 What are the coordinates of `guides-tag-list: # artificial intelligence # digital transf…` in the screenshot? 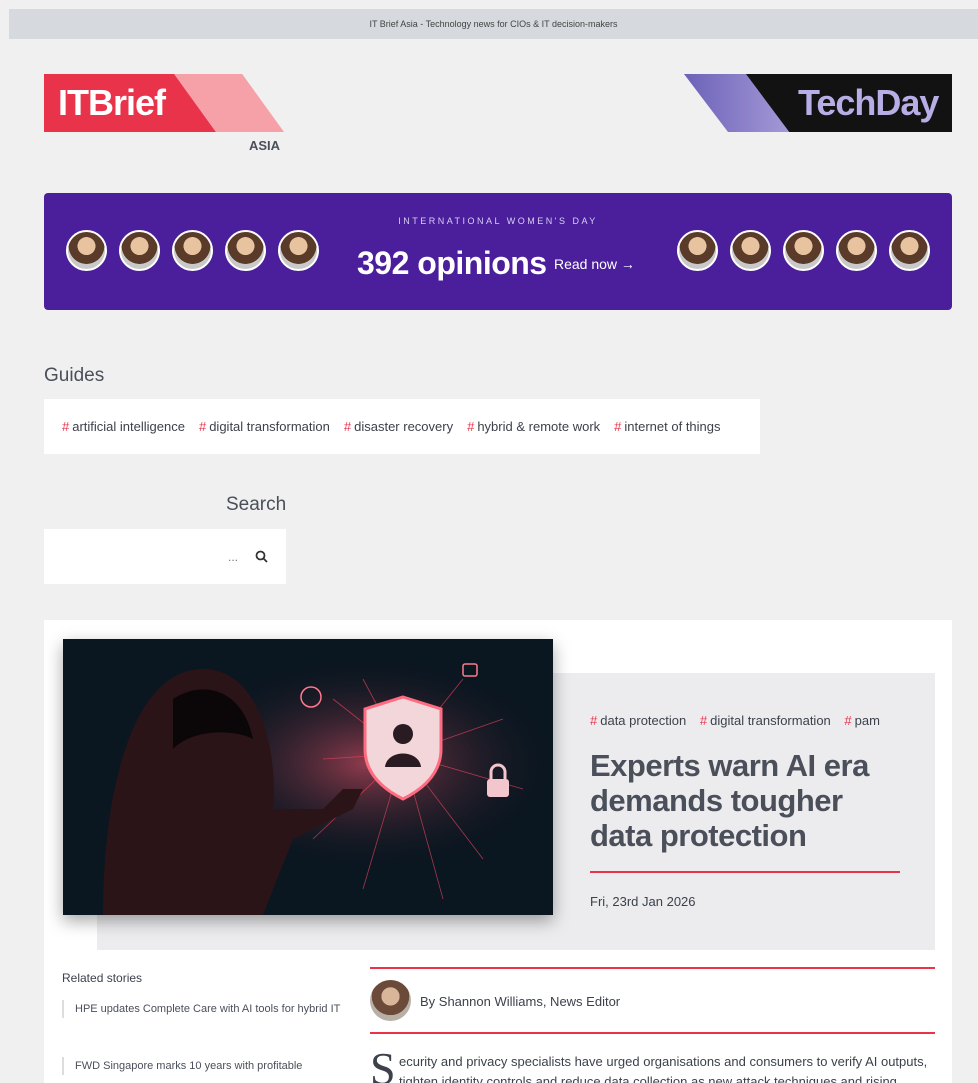 It's located at (402, 426).